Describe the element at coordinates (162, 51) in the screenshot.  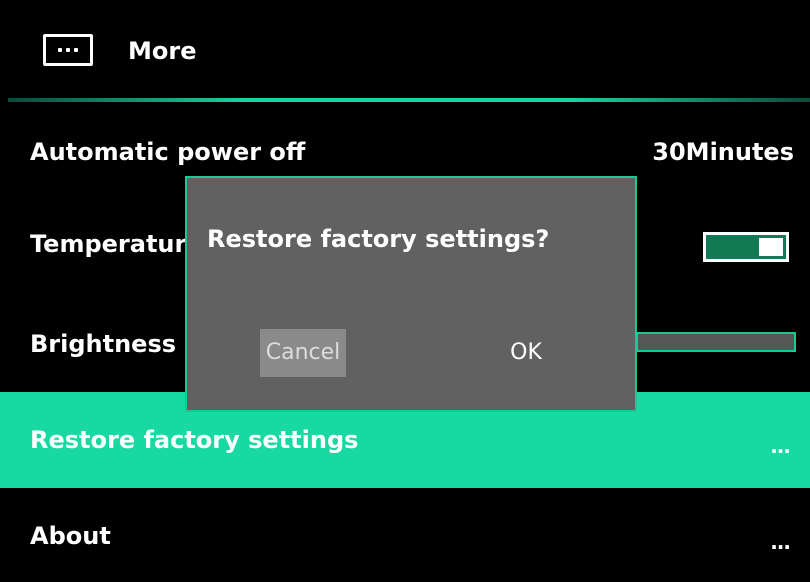
I see `page-title: More` at that location.